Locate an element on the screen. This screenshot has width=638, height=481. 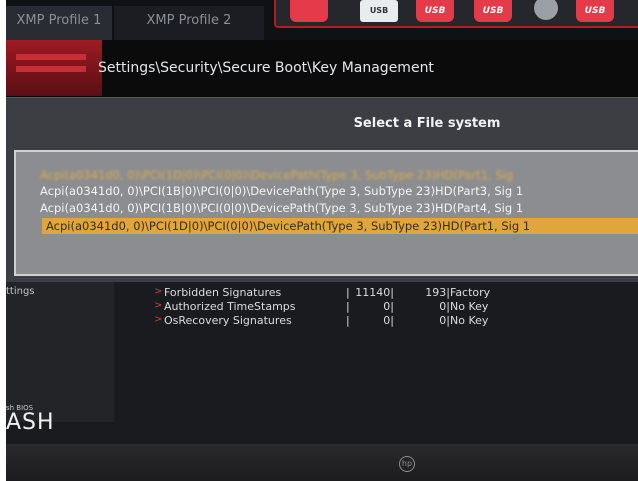
dialog-title: Select a File system is located at coordinates (427, 123).